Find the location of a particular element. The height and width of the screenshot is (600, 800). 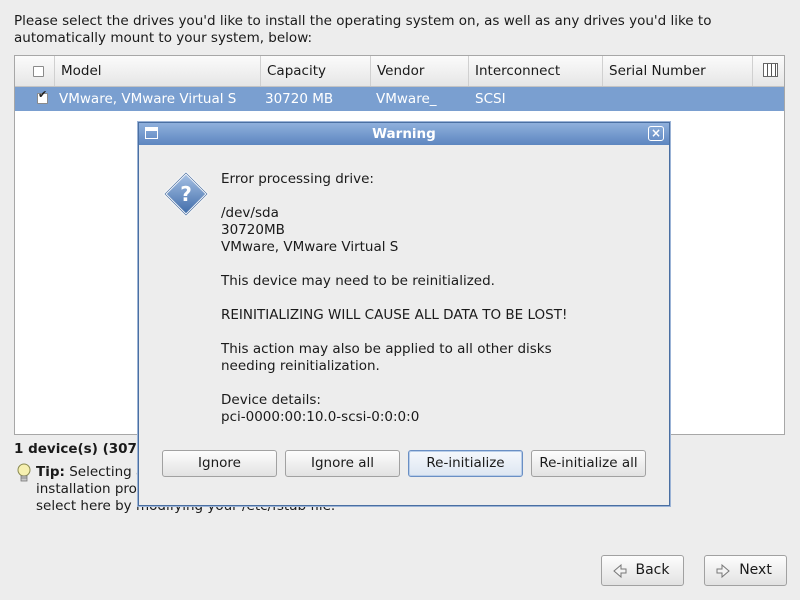

select-all-checkbox-cell is located at coordinates (35, 71).